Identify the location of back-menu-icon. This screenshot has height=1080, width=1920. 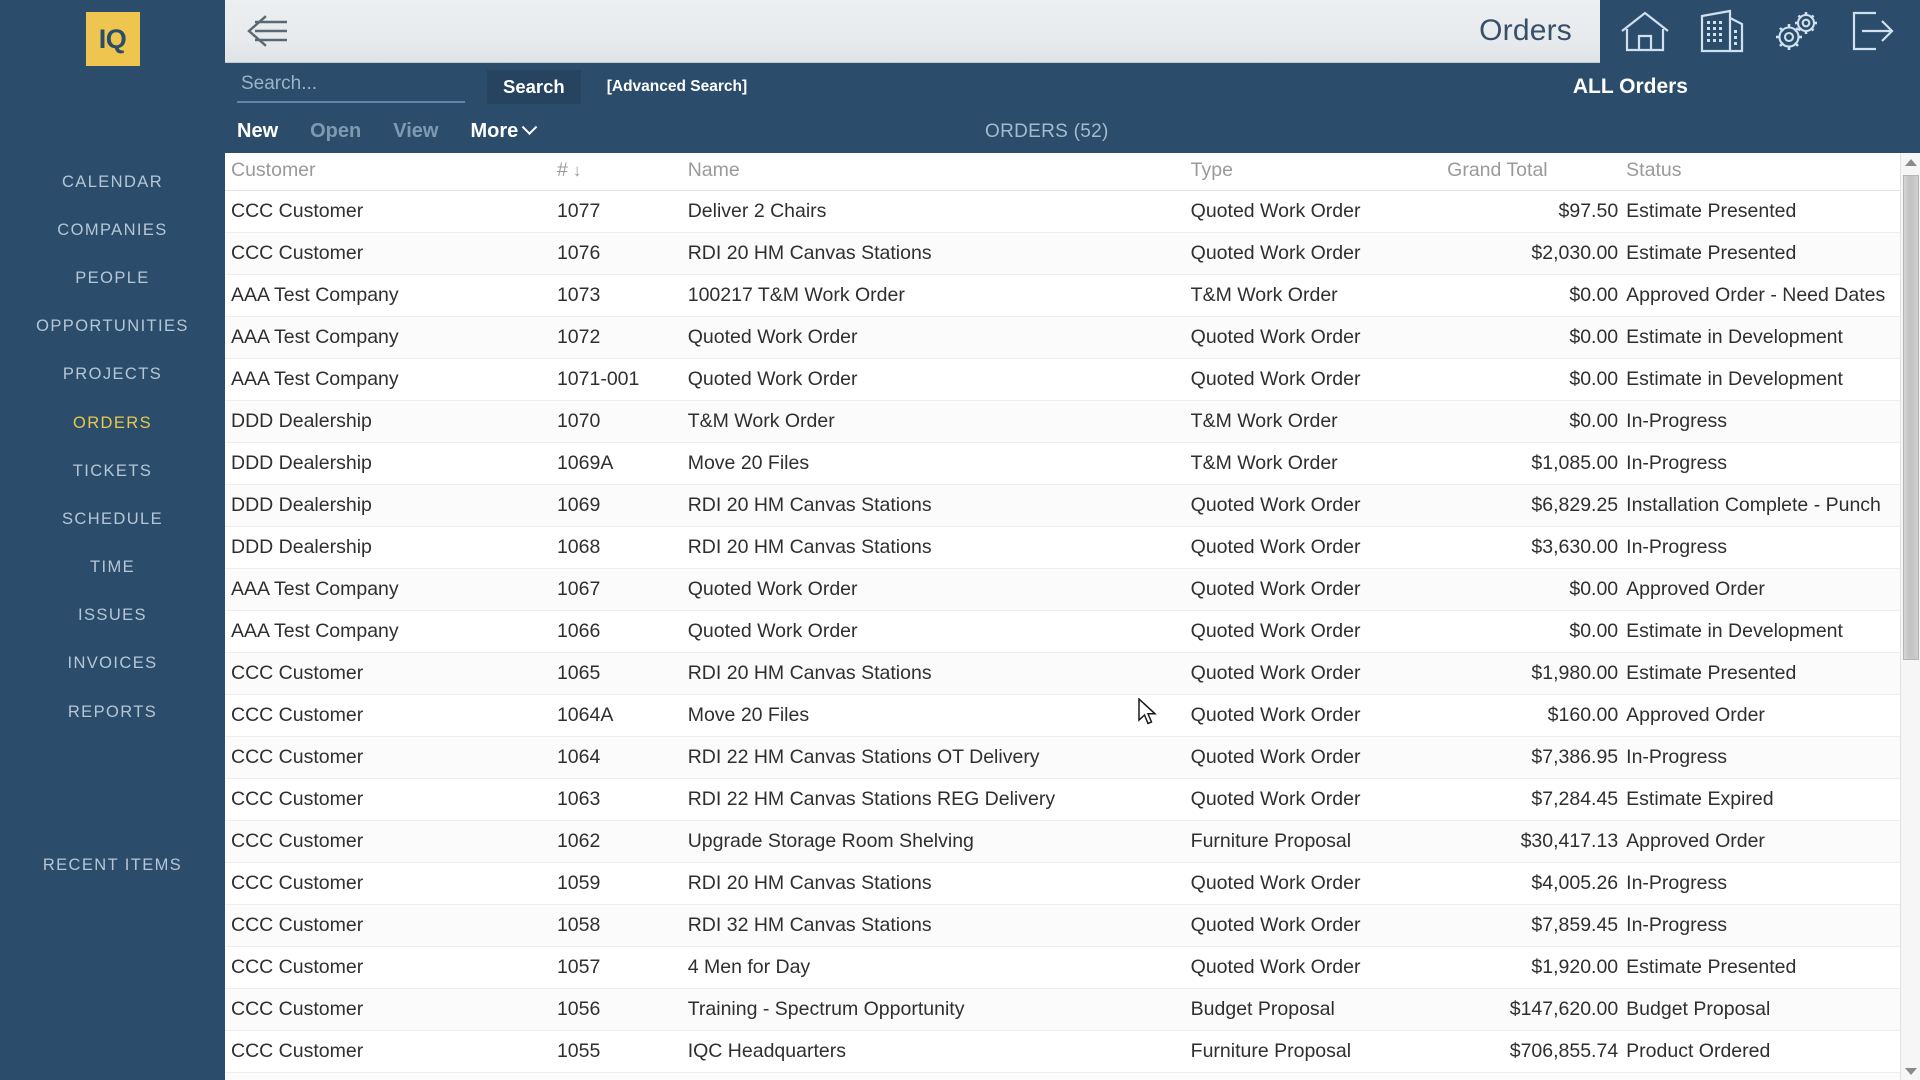
(271, 31).